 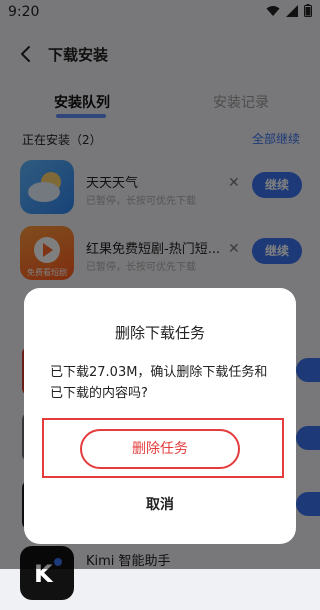 I want to click on delete-task-button: 删除任务, so click(x=160, y=449).